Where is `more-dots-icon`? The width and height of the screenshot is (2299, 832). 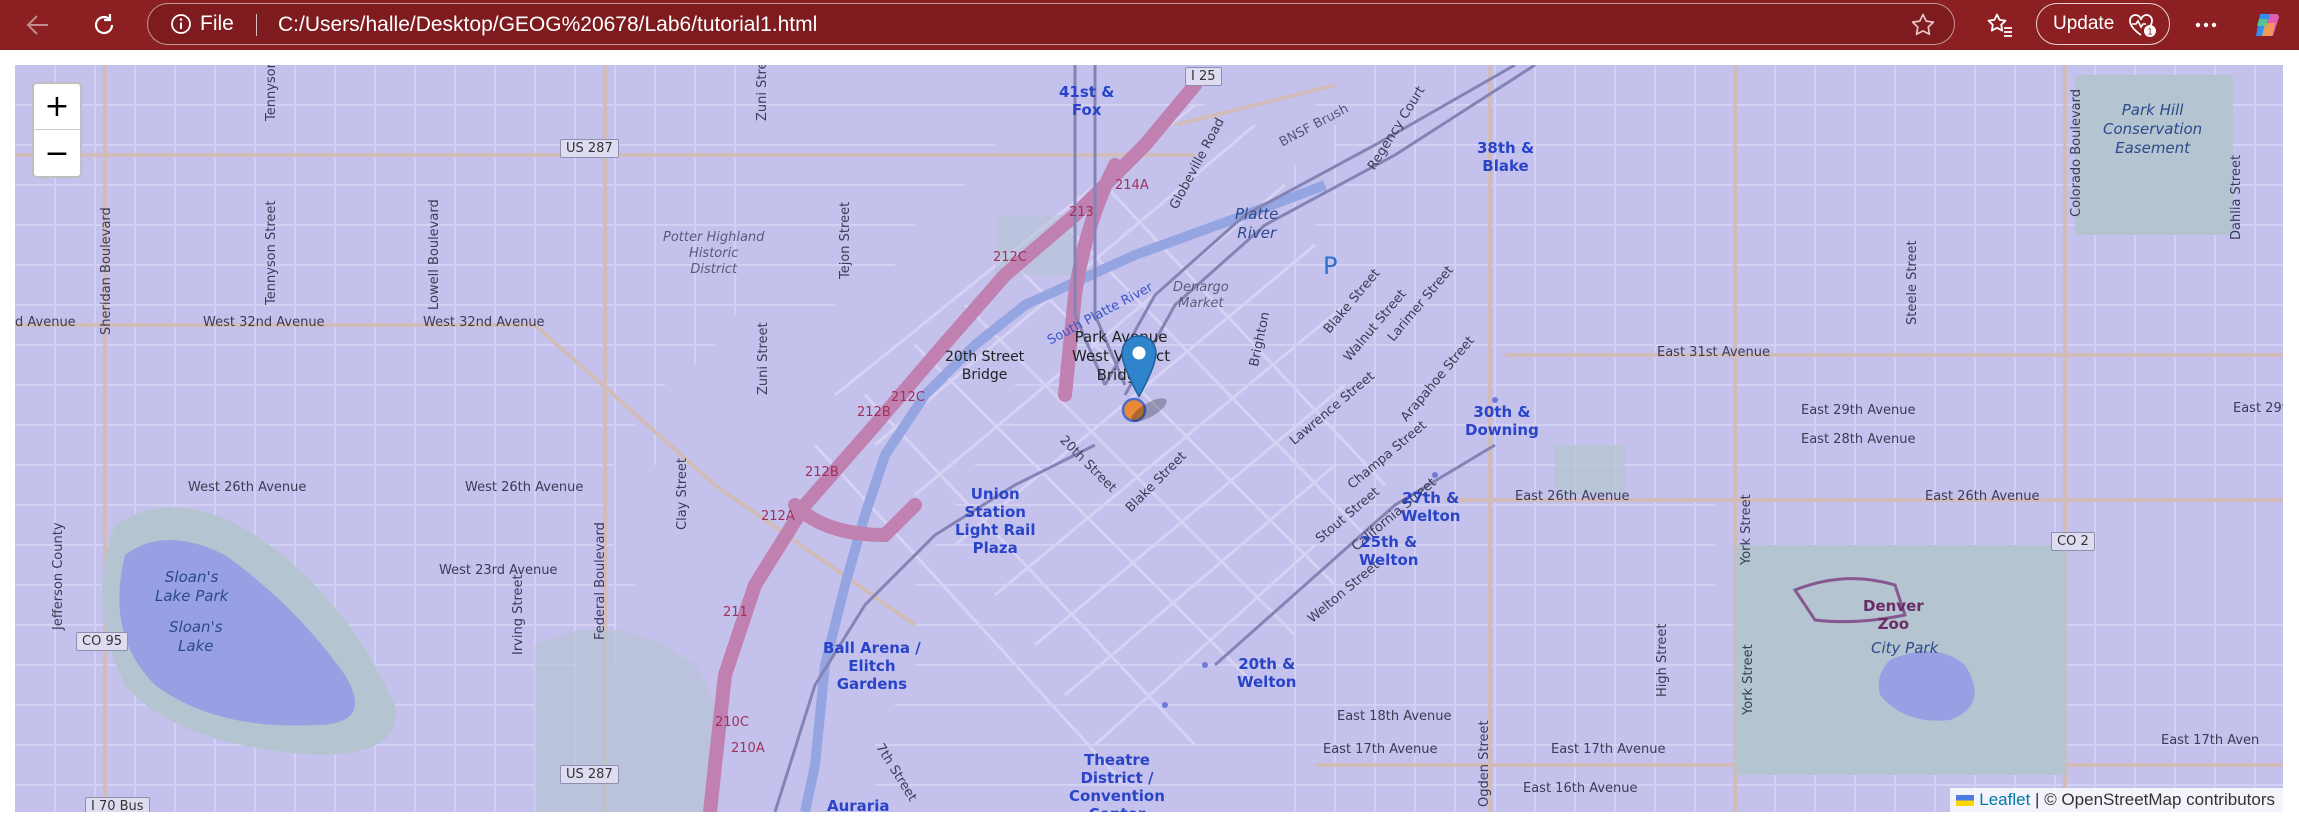
more-dots-icon is located at coordinates (2206, 25).